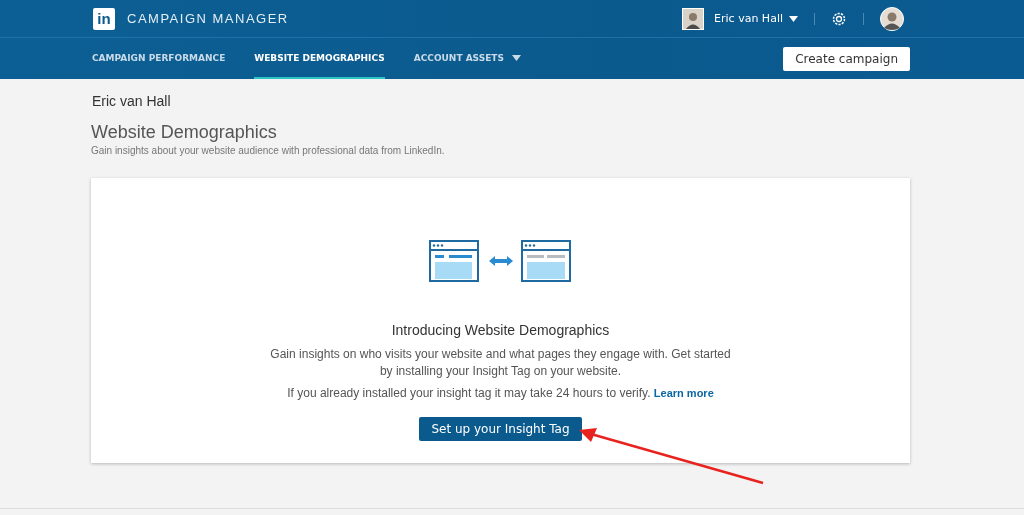 This screenshot has width=1024, height=515. What do you see at coordinates (500, 363) in the screenshot?
I see `card-description: Gain insights on who visits your website and what pages they engage with. Get started by installing your Insight Tag on your website.` at bounding box center [500, 363].